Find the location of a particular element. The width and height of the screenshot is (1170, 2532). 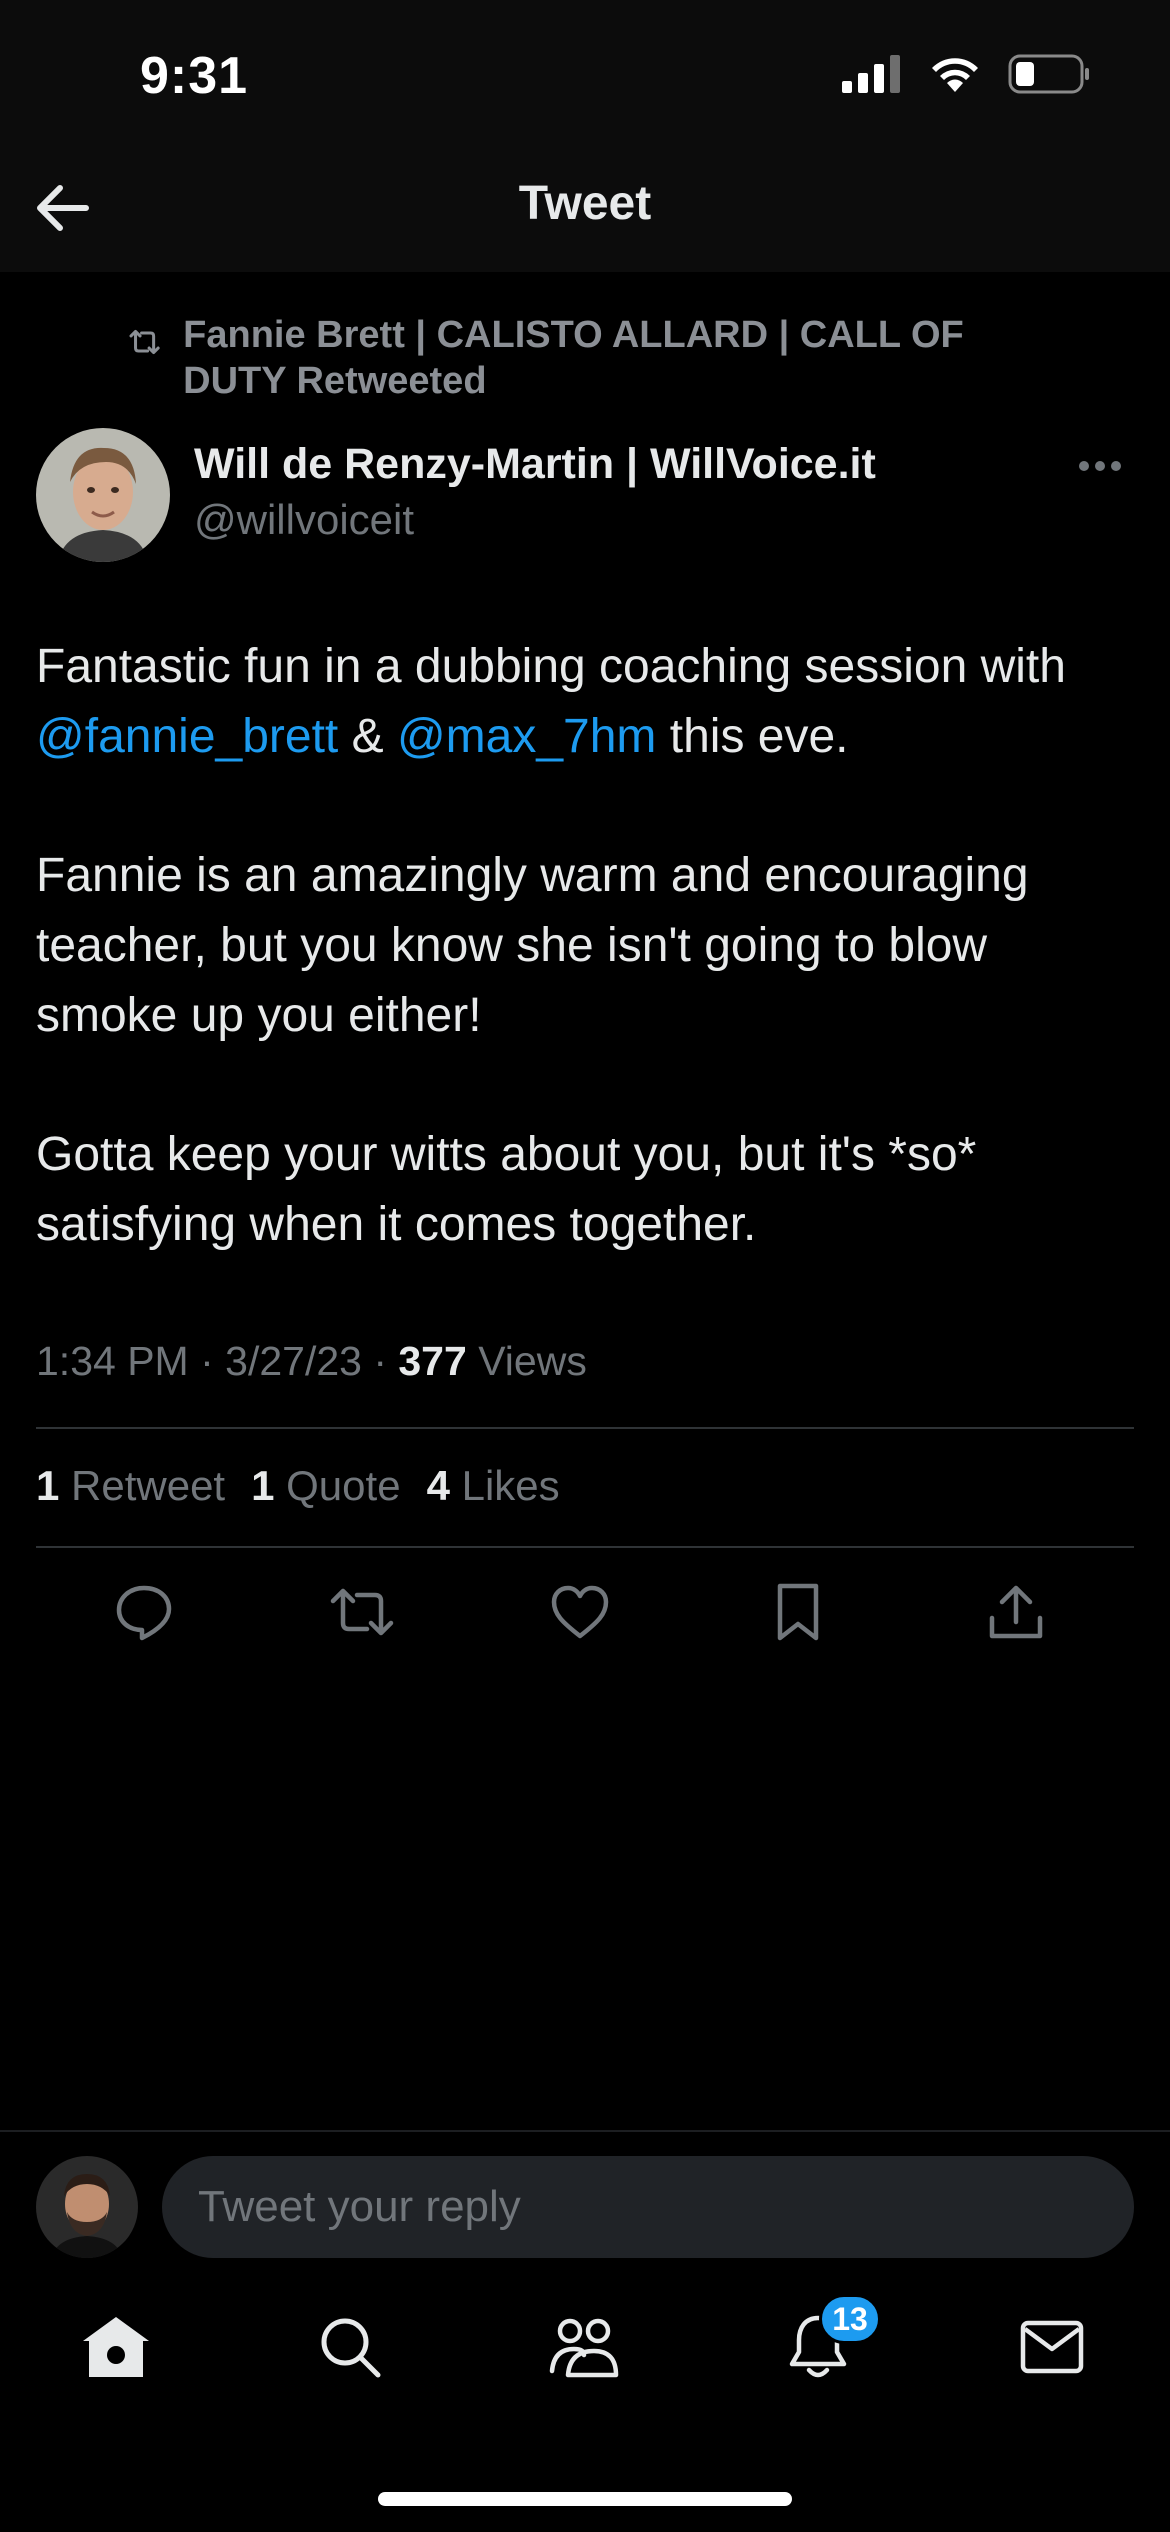

more-options-button is located at coordinates (1100, 466).